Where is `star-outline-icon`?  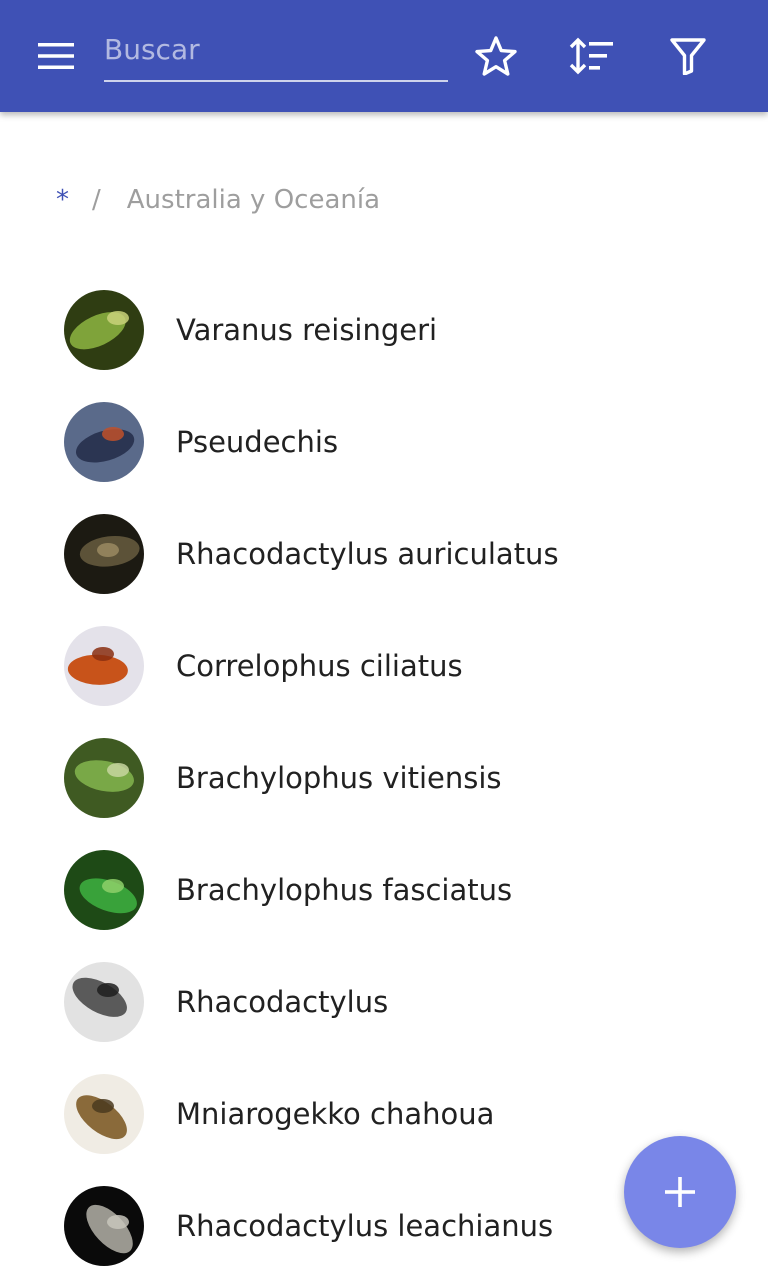 star-outline-icon is located at coordinates (496, 56).